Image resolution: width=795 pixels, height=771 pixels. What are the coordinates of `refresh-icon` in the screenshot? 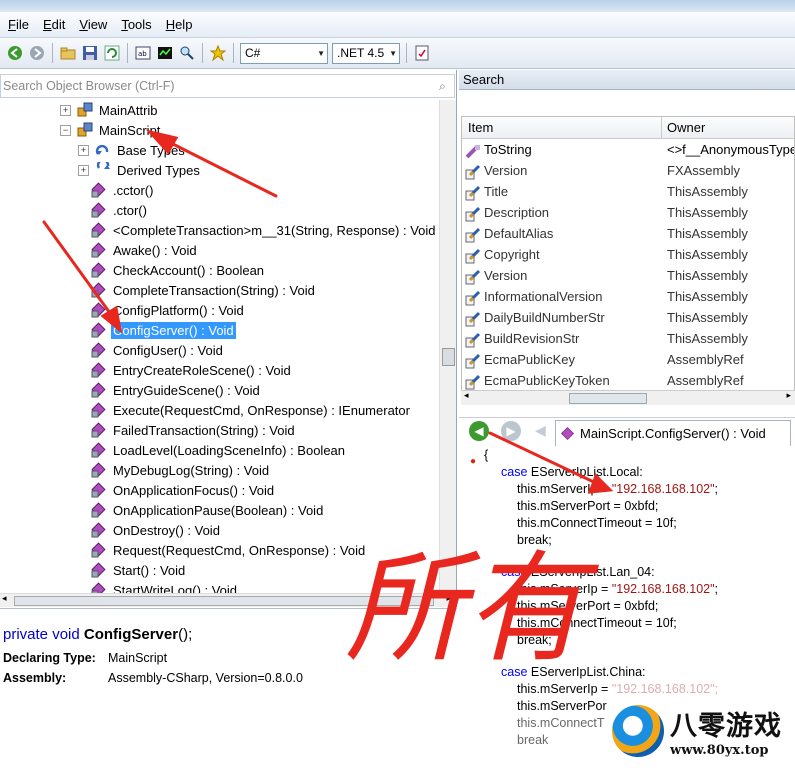 It's located at (112, 53).